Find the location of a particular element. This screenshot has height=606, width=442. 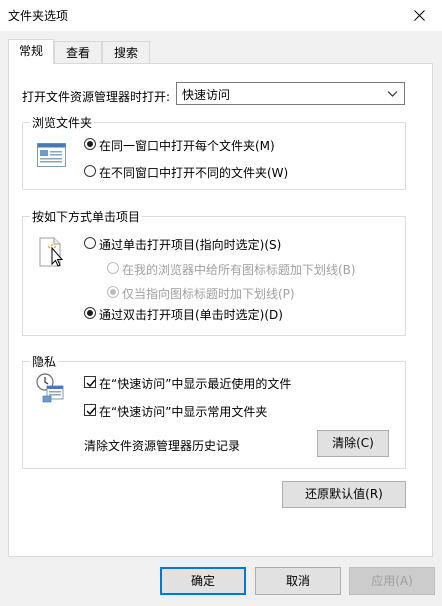

ok-button-label: 确定 is located at coordinates (202, 581).